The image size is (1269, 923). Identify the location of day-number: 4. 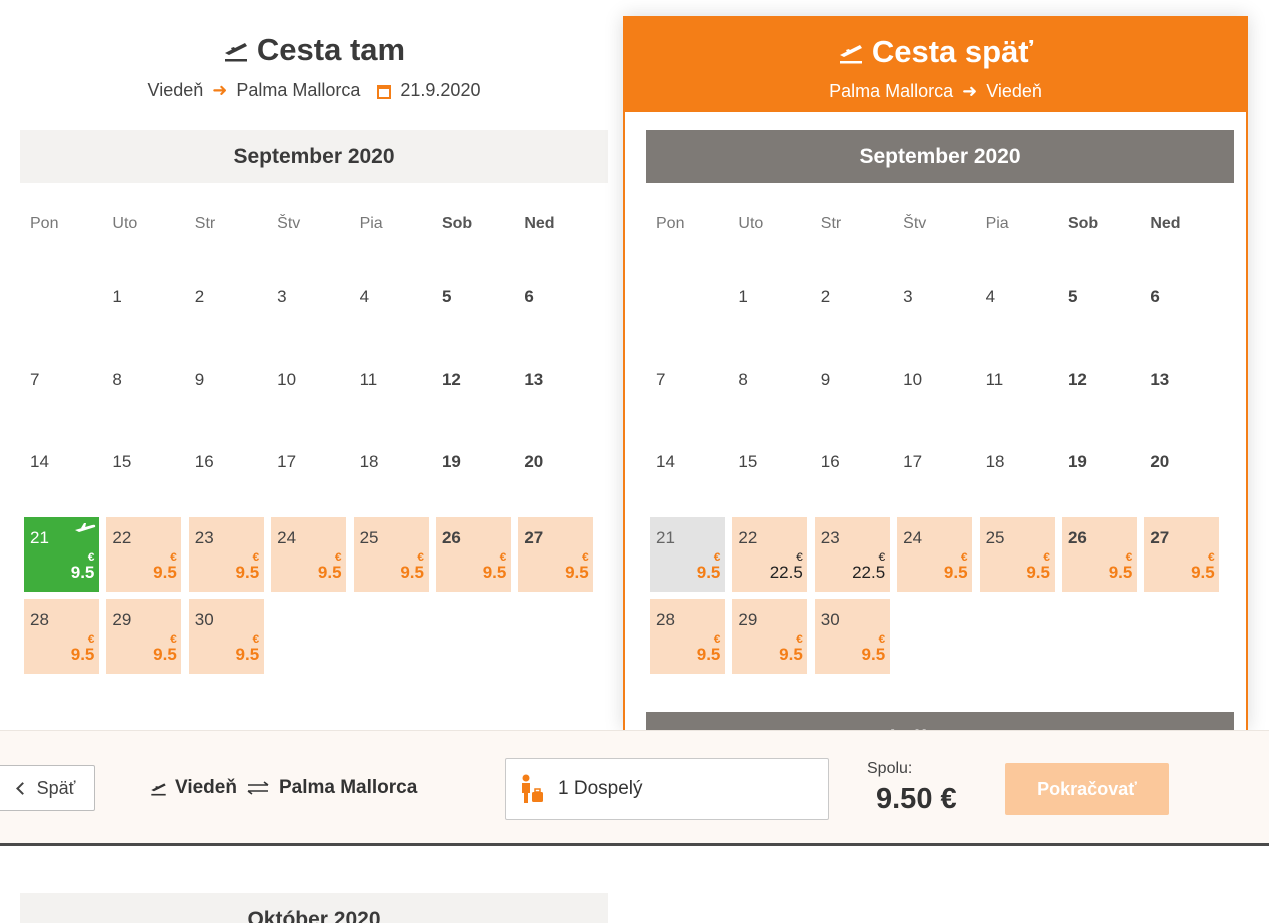
(990, 296).